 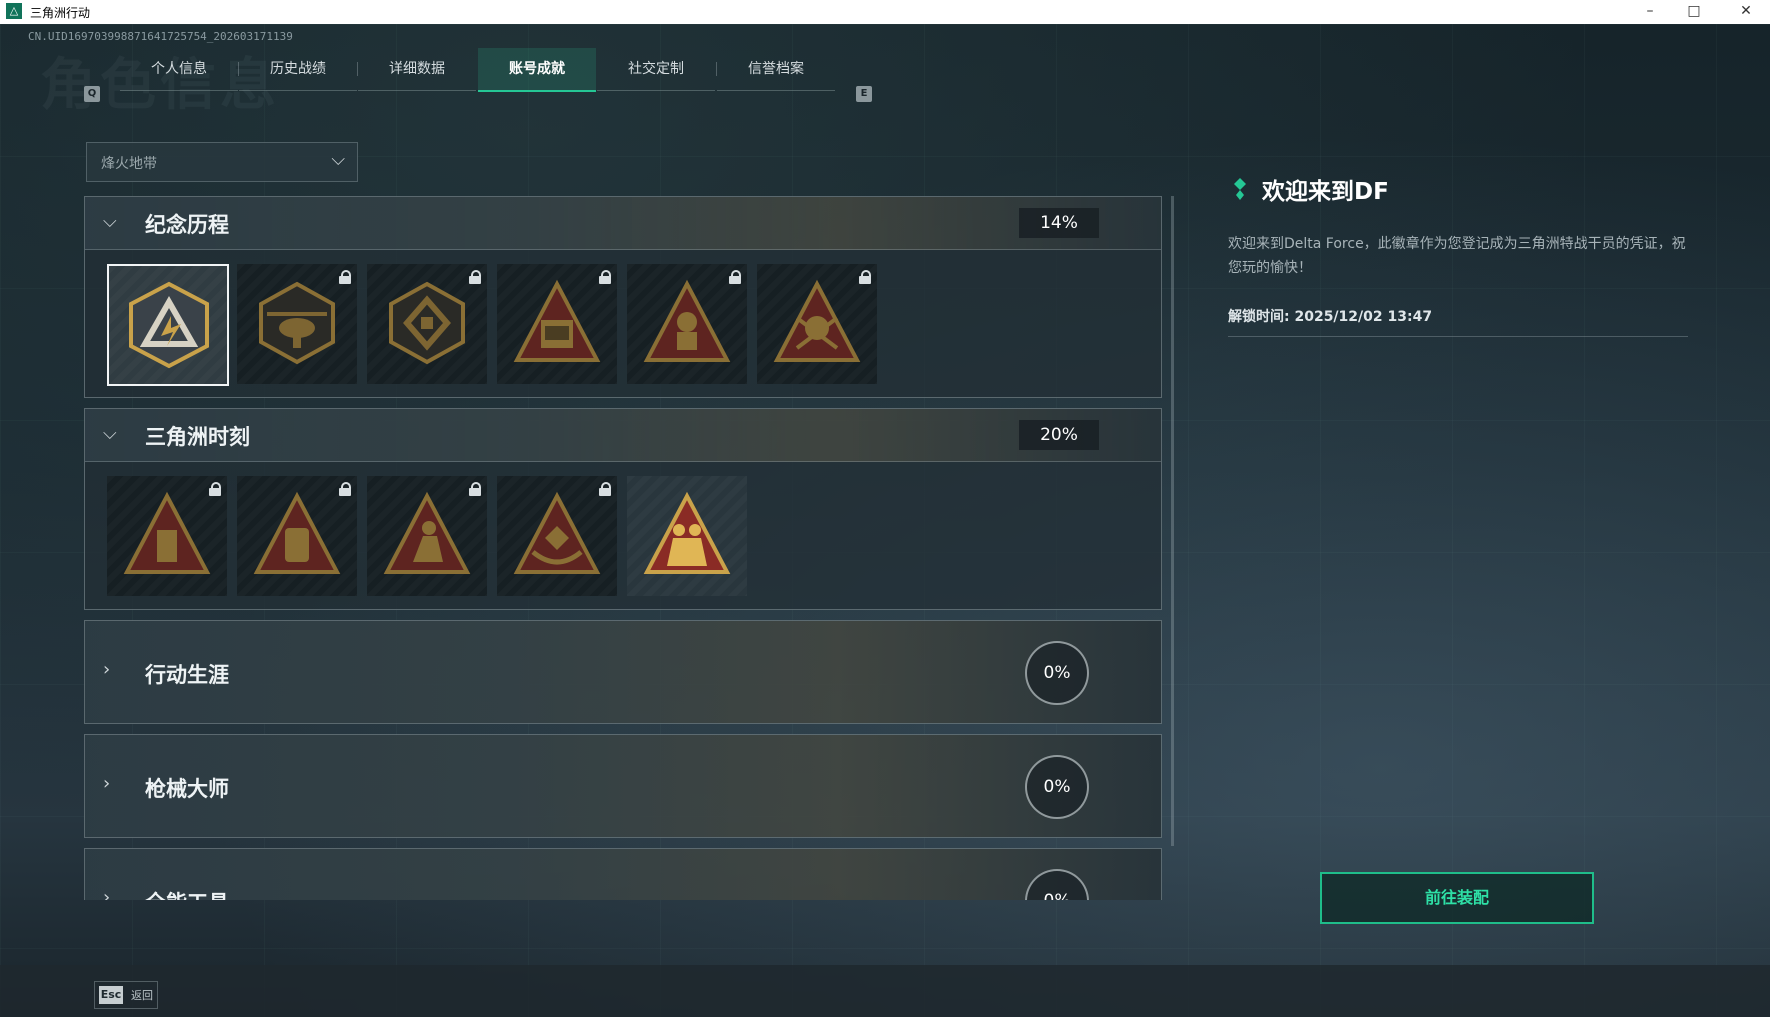 I want to click on section-header: ⌵ 三角洲时刻 20%, so click(x=623, y=435).